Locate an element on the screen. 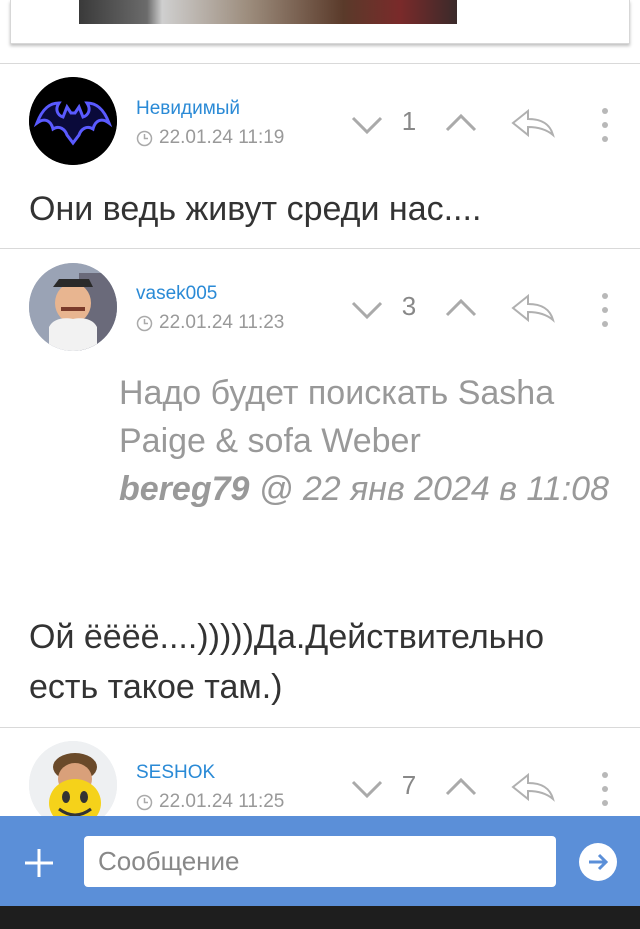 This screenshot has width=640, height=929. author-name: SESHOK is located at coordinates (175, 773).